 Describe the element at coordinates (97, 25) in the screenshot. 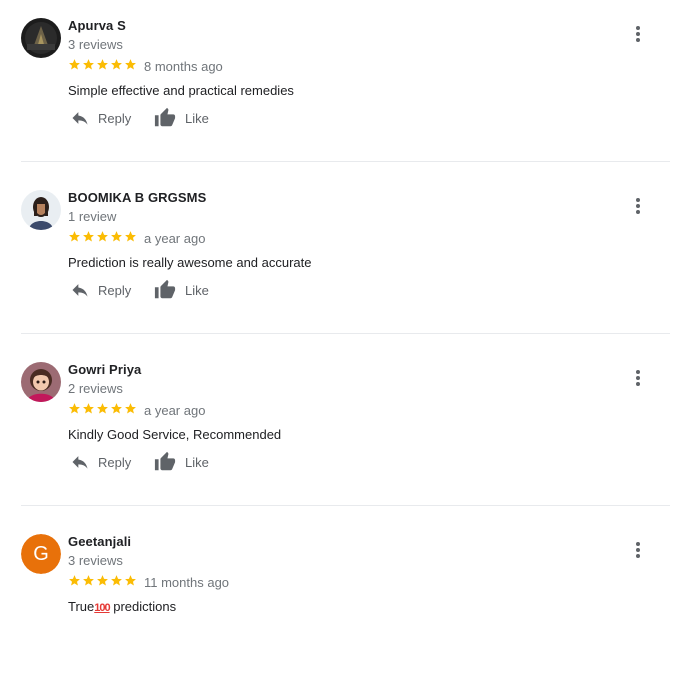

I see `reviewer-name: Apurva S` at that location.